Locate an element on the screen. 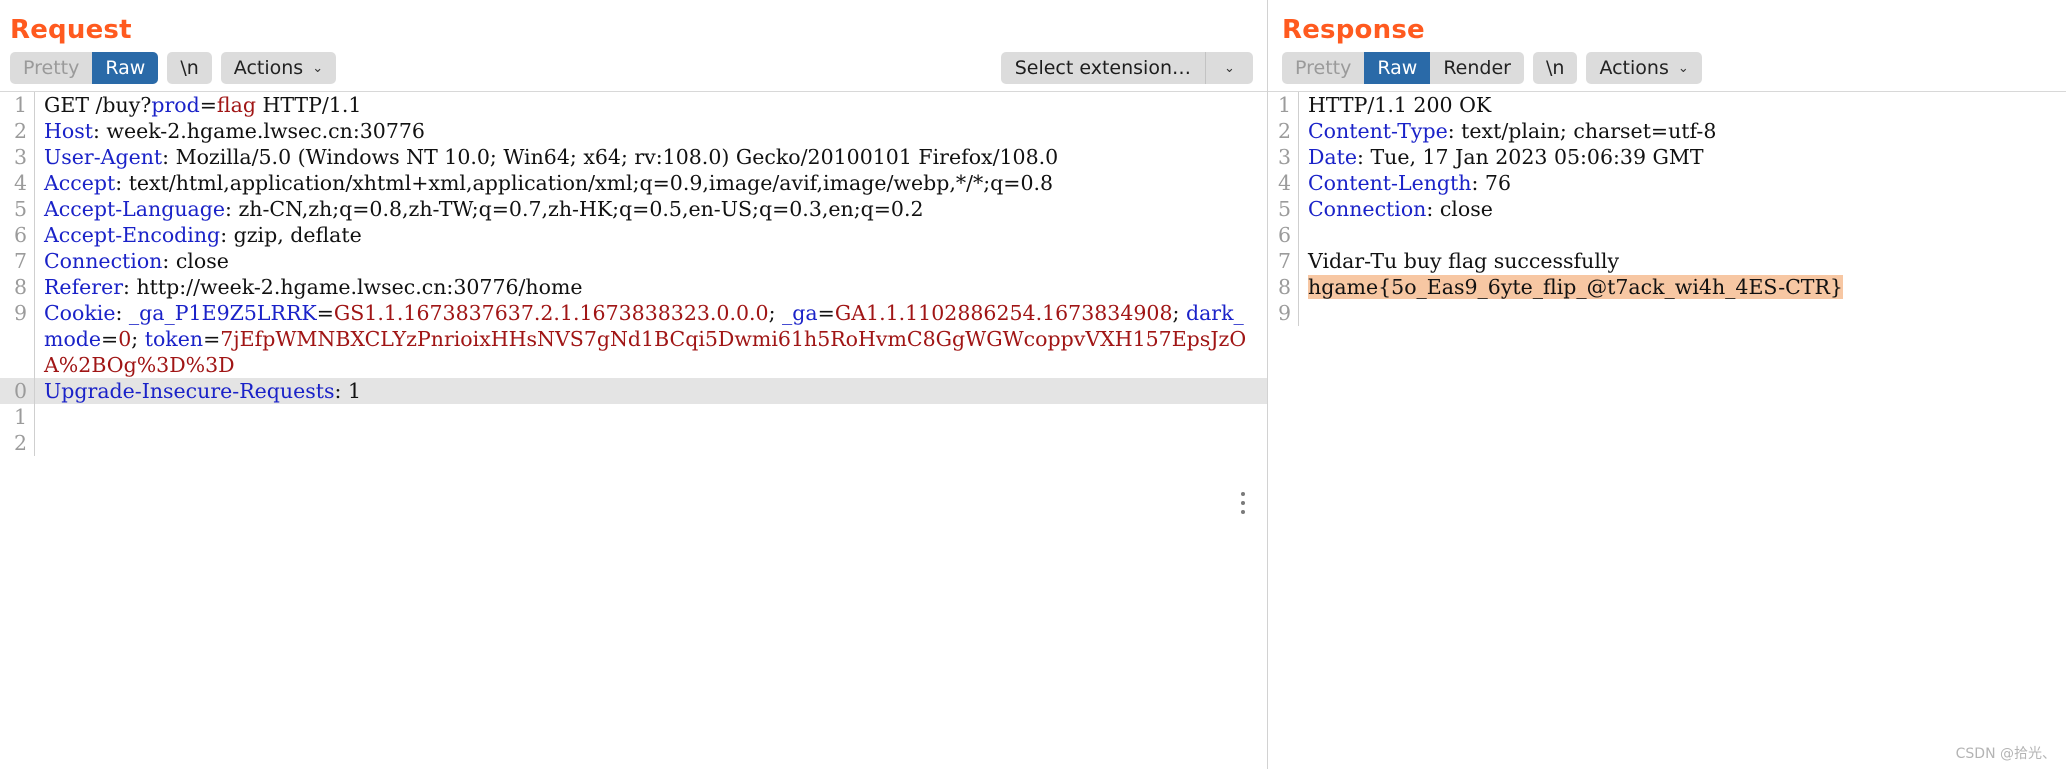 This screenshot has width=2066, height=769. code-line-text: Vidar-Tu buy flag successfully is located at coordinates (1682, 261).